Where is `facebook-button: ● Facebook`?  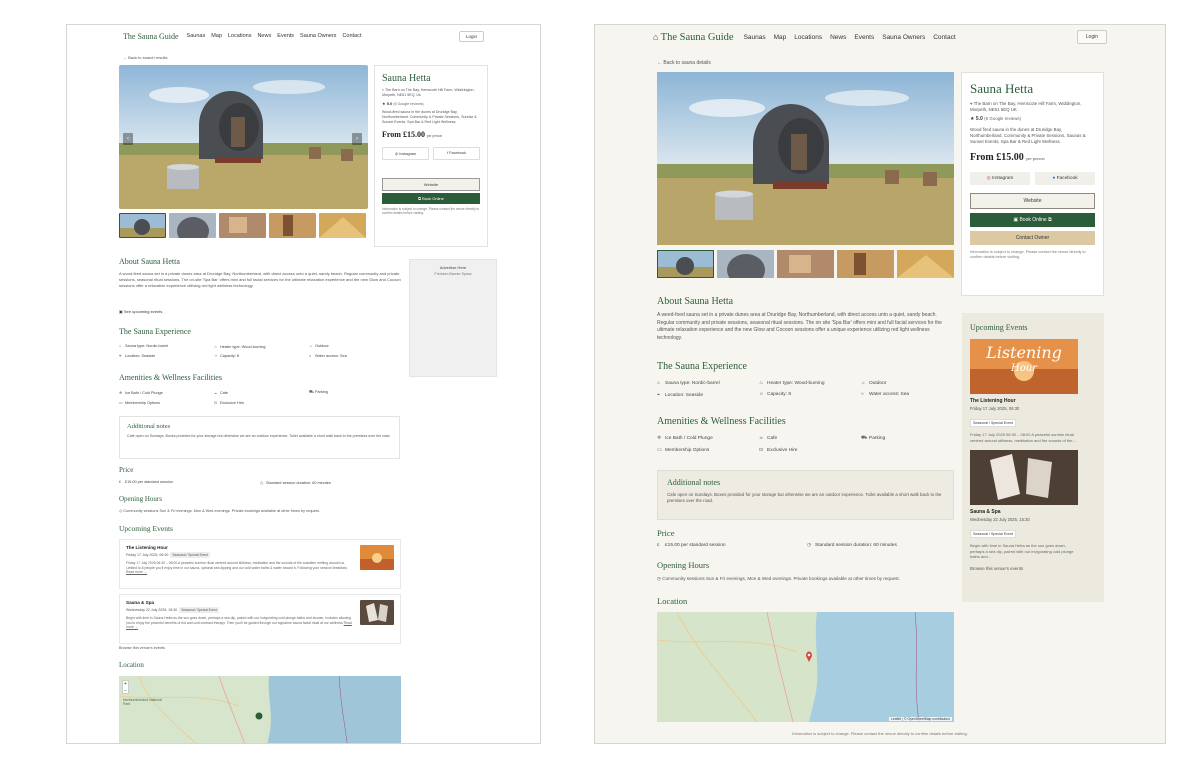 facebook-button: ● Facebook is located at coordinates (1065, 179).